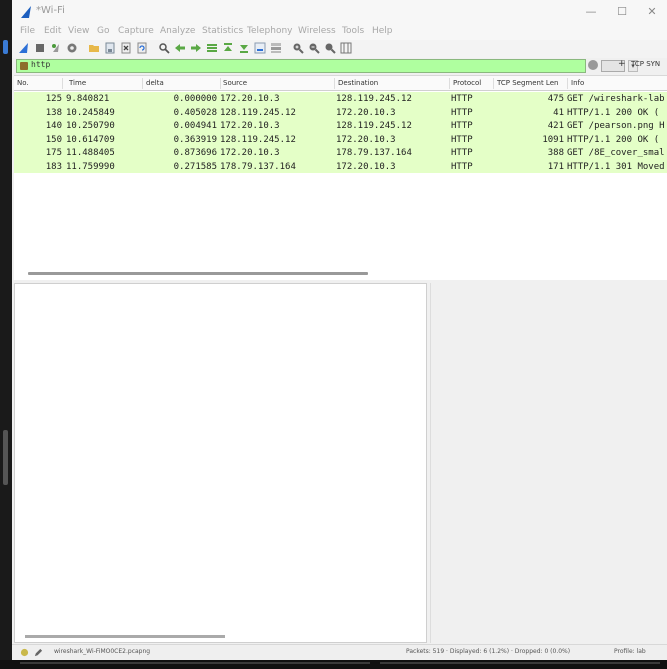 This screenshot has height=669, width=667. Describe the element at coordinates (467, 83) in the screenshot. I see `column-protocol: Protocol` at that location.